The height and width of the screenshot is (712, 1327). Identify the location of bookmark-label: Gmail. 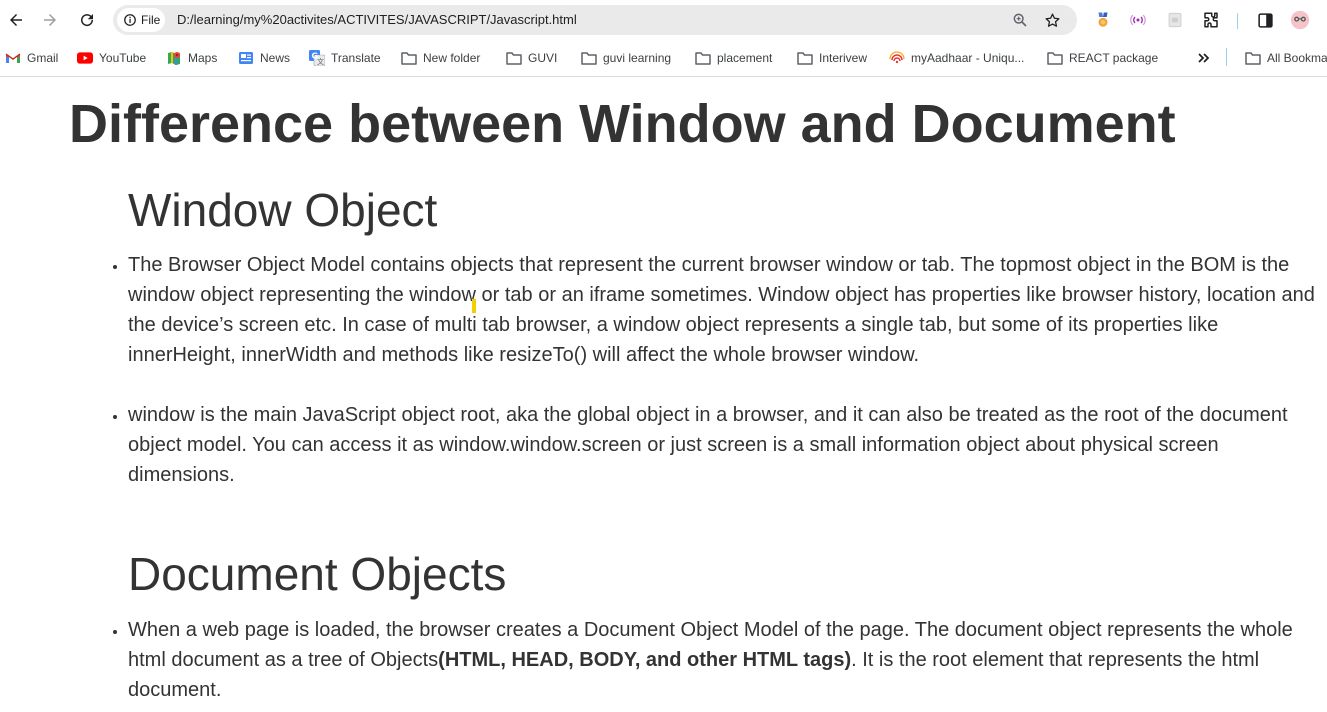
(43, 58).